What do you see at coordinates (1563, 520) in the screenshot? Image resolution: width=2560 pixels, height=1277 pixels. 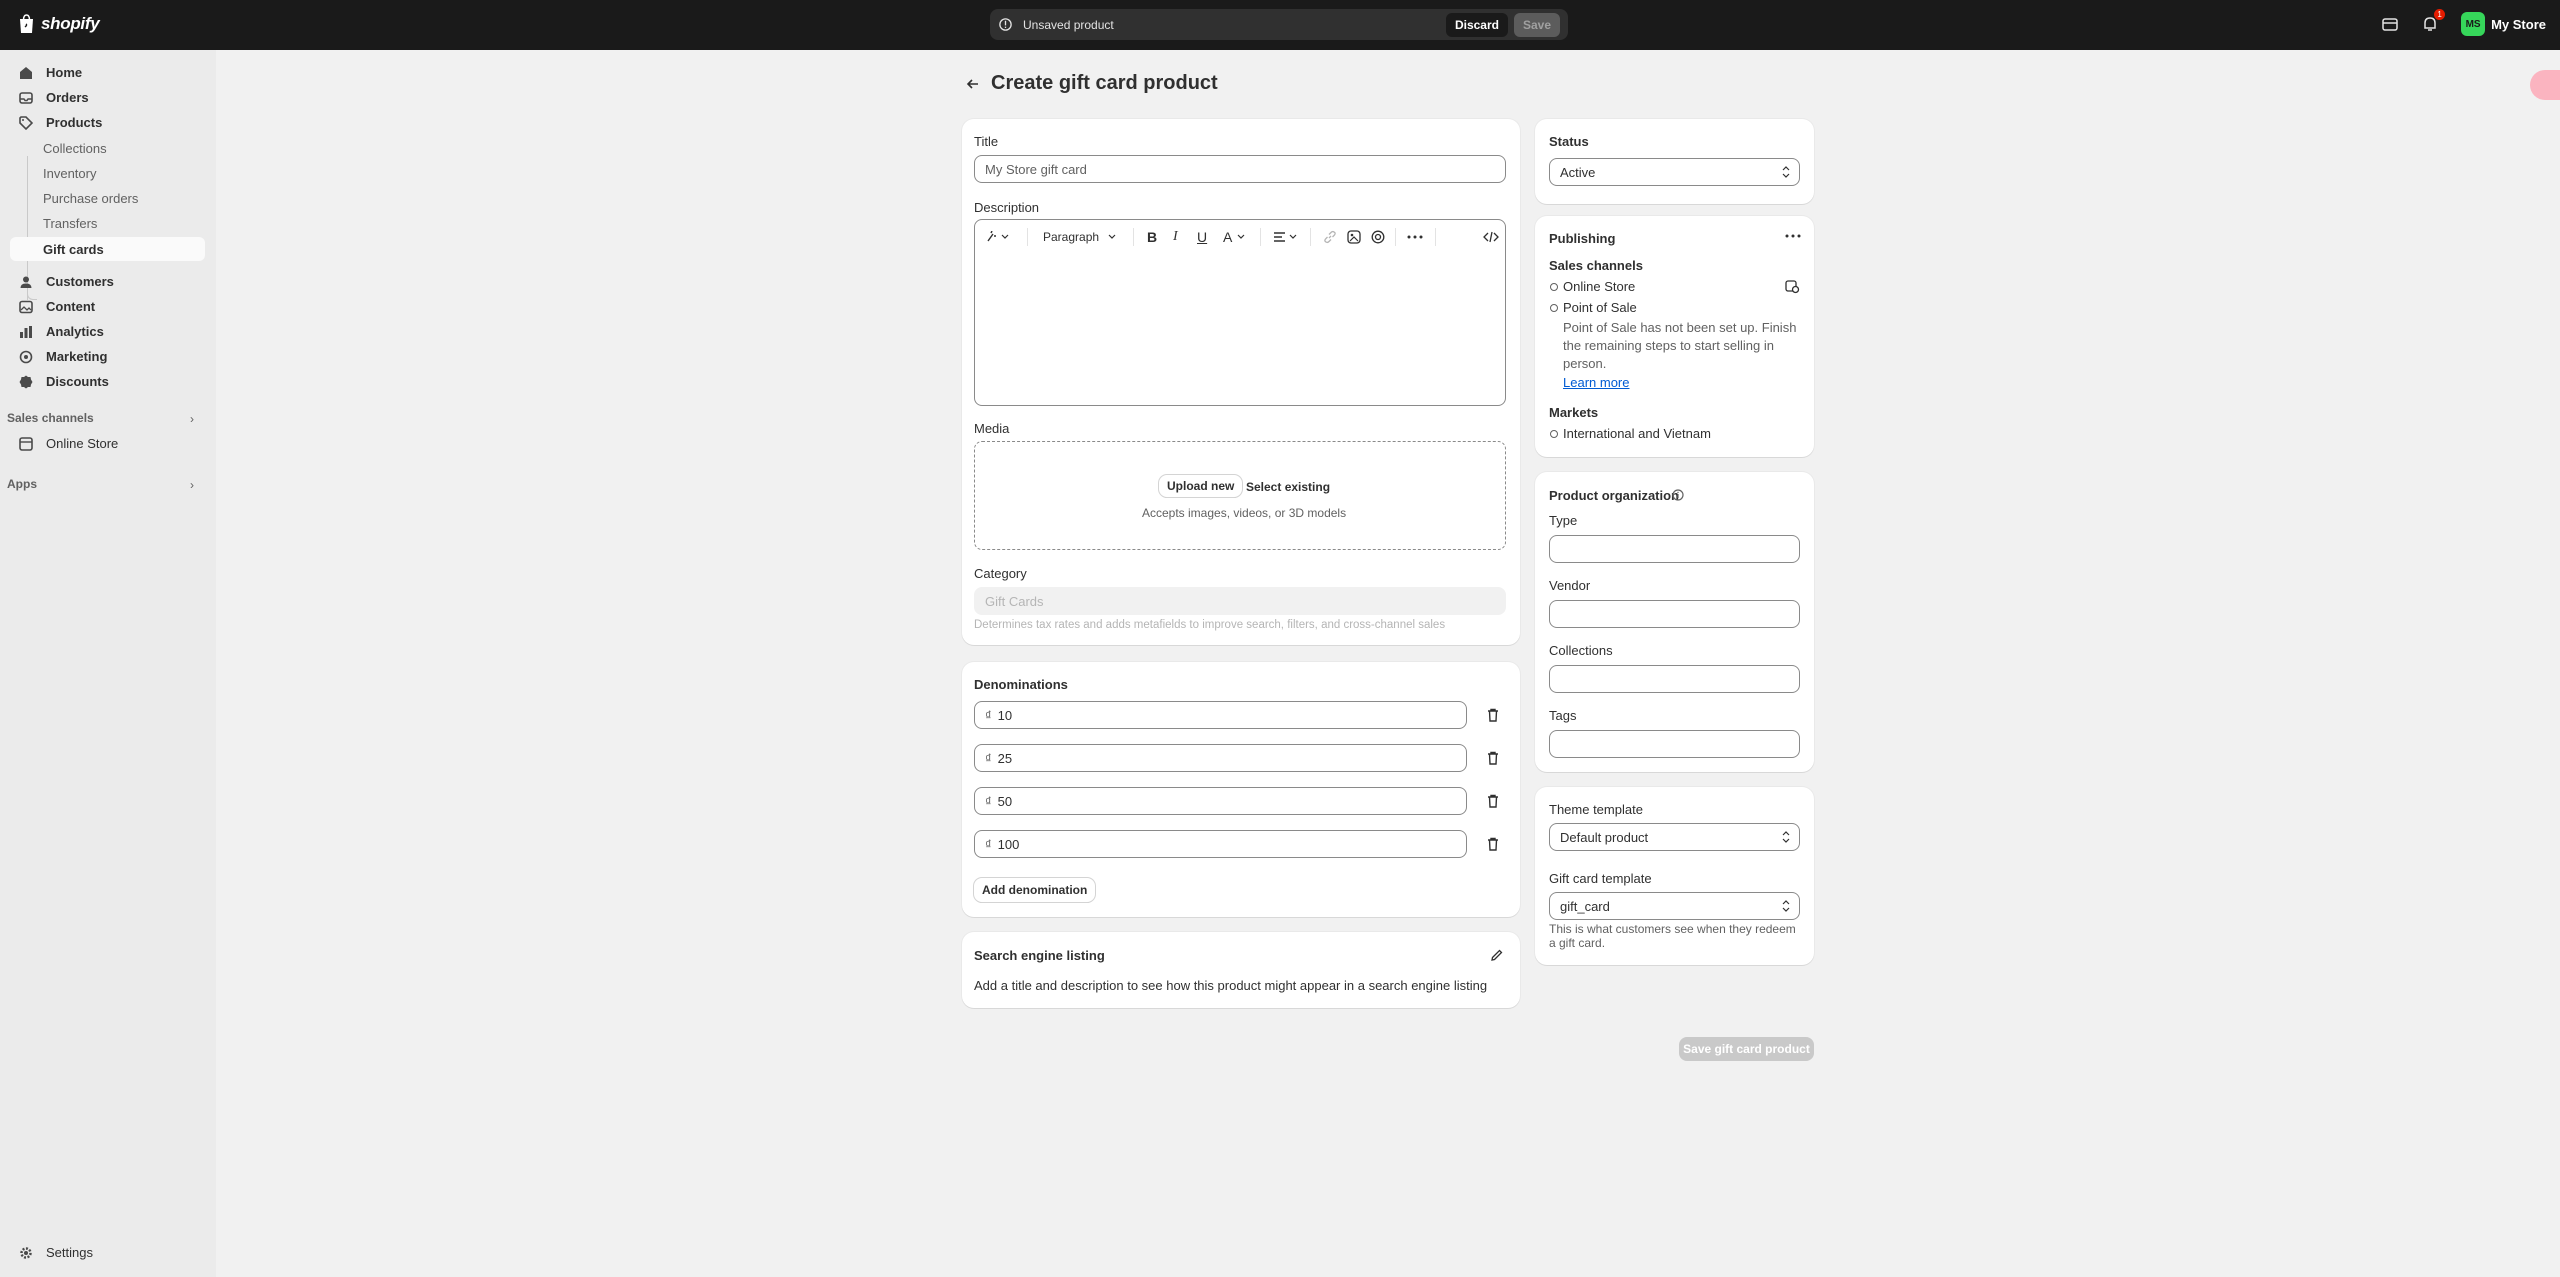 I see `type-label: Type` at bounding box center [1563, 520].